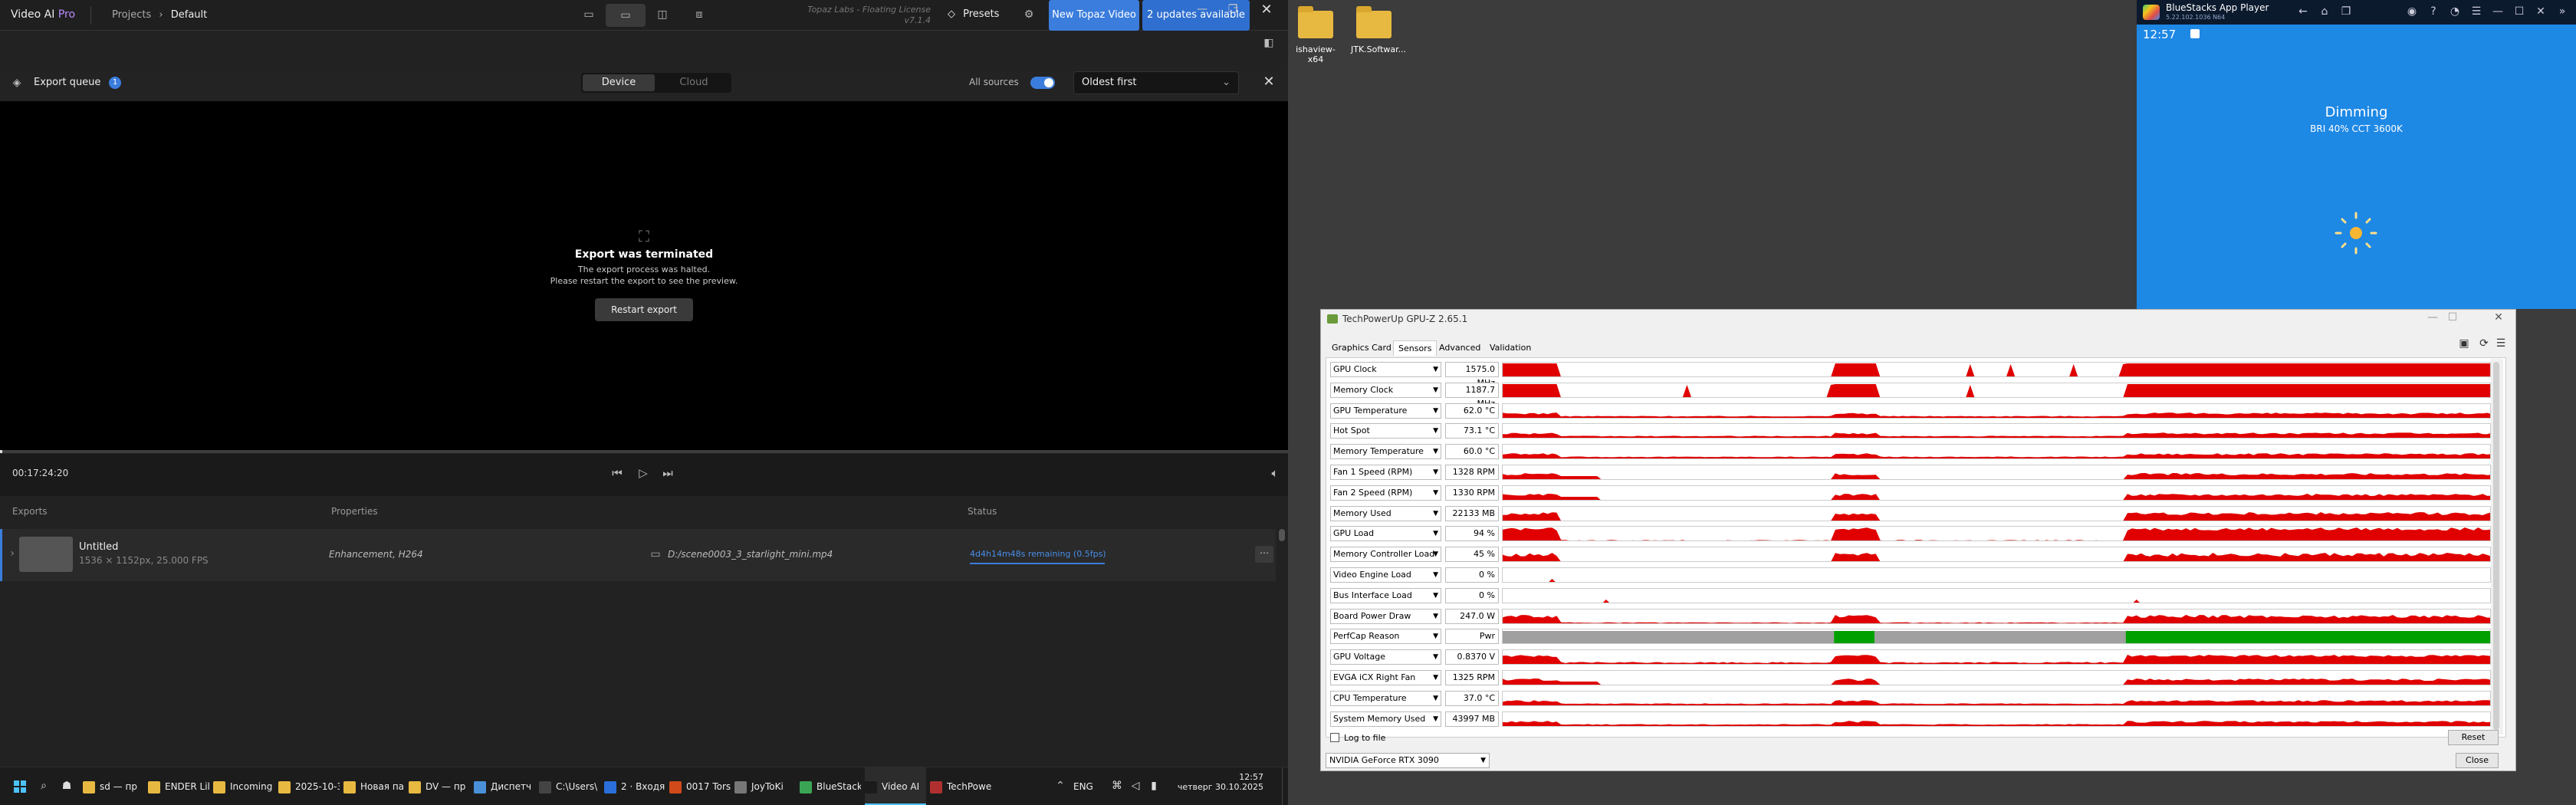 This screenshot has height=805, width=2576. What do you see at coordinates (2324, 12) in the screenshot?
I see `home-icon: ⌂` at bounding box center [2324, 12].